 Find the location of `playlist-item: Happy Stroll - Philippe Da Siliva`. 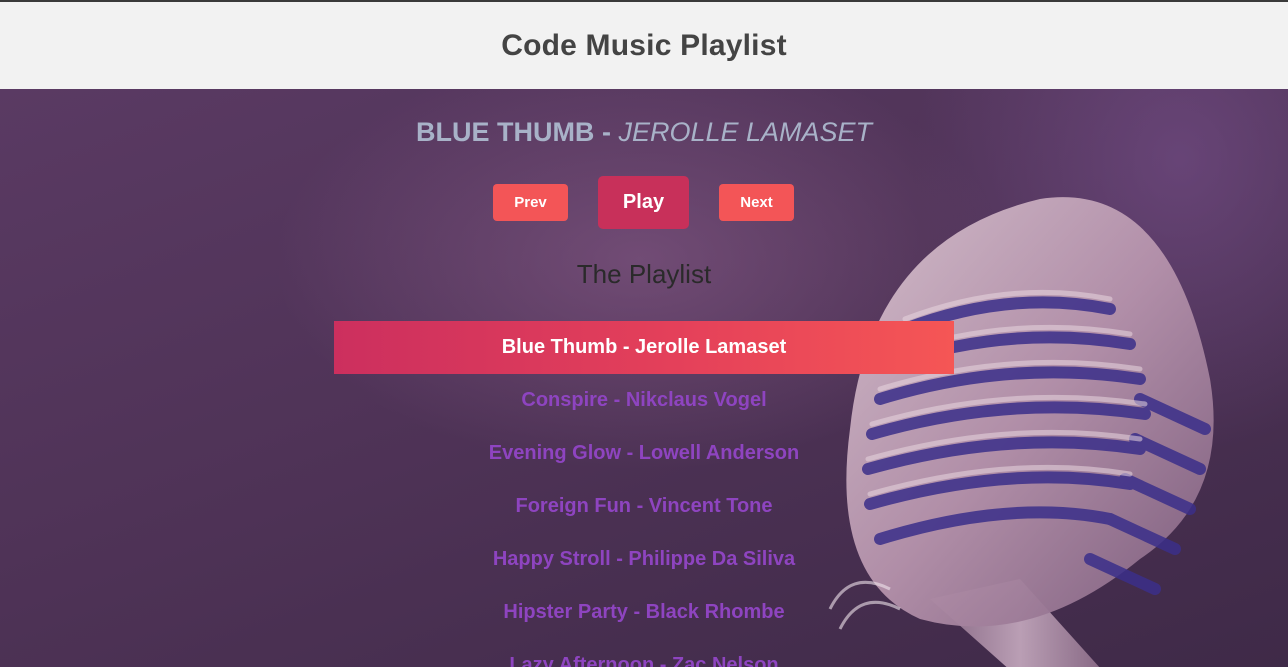

playlist-item: Happy Stroll - Philippe Da Siliva is located at coordinates (644, 559).